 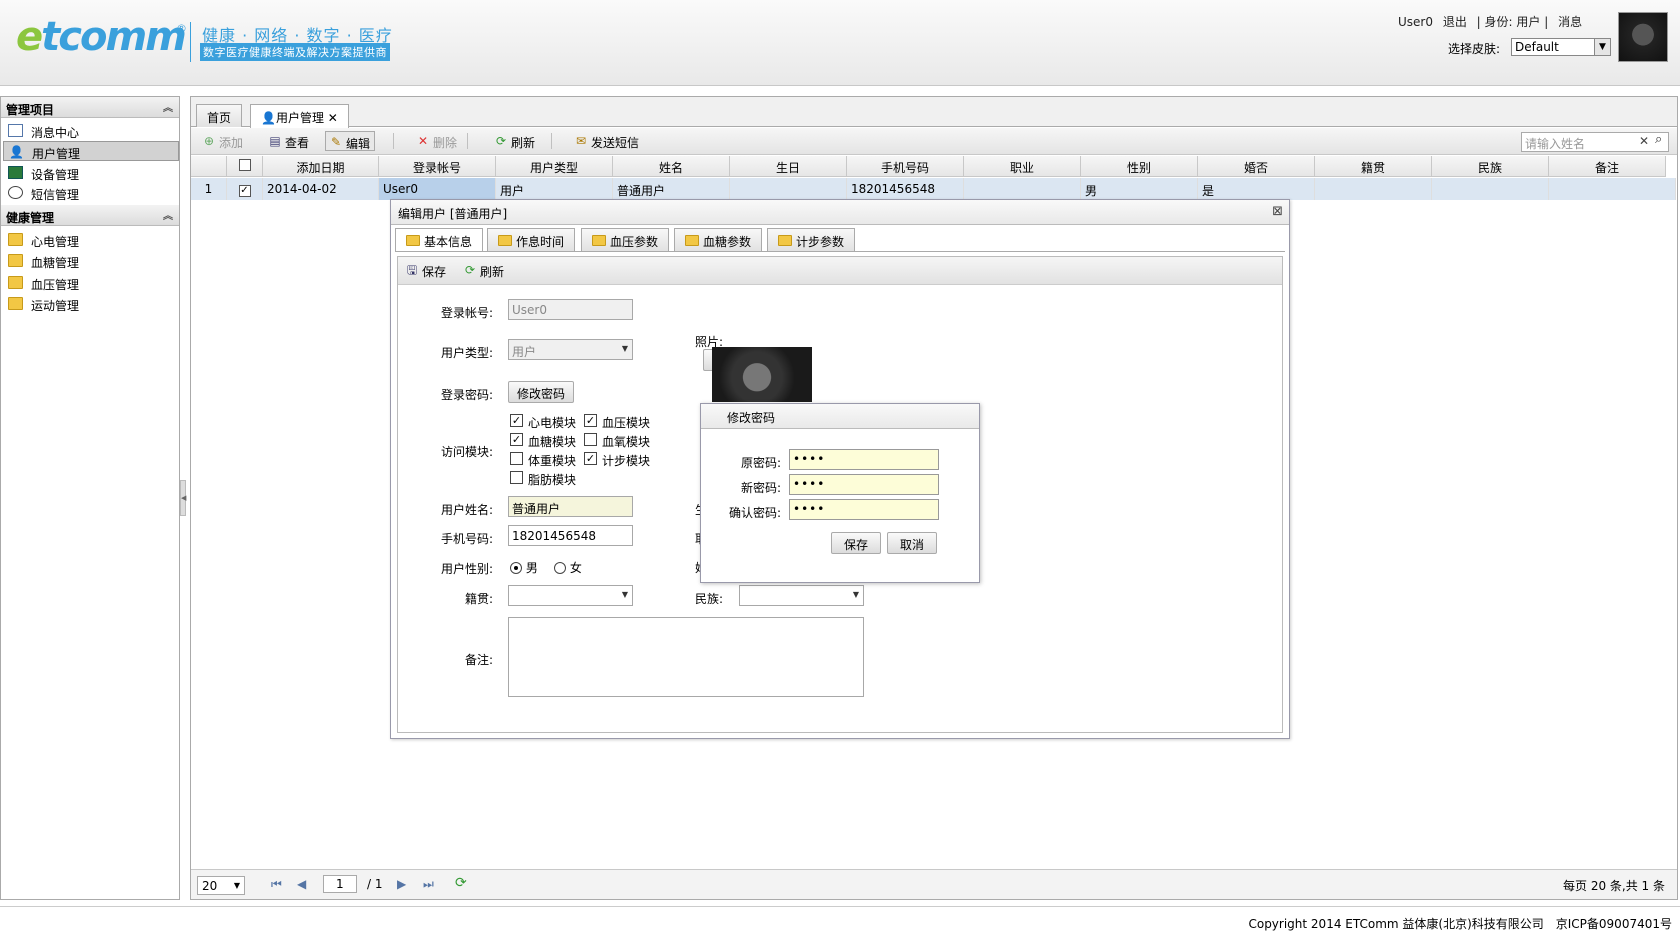 What do you see at coordinates (554, 166) in the screenshot?
I see `column-header: 用户类型` at bounding box center [554, 166].